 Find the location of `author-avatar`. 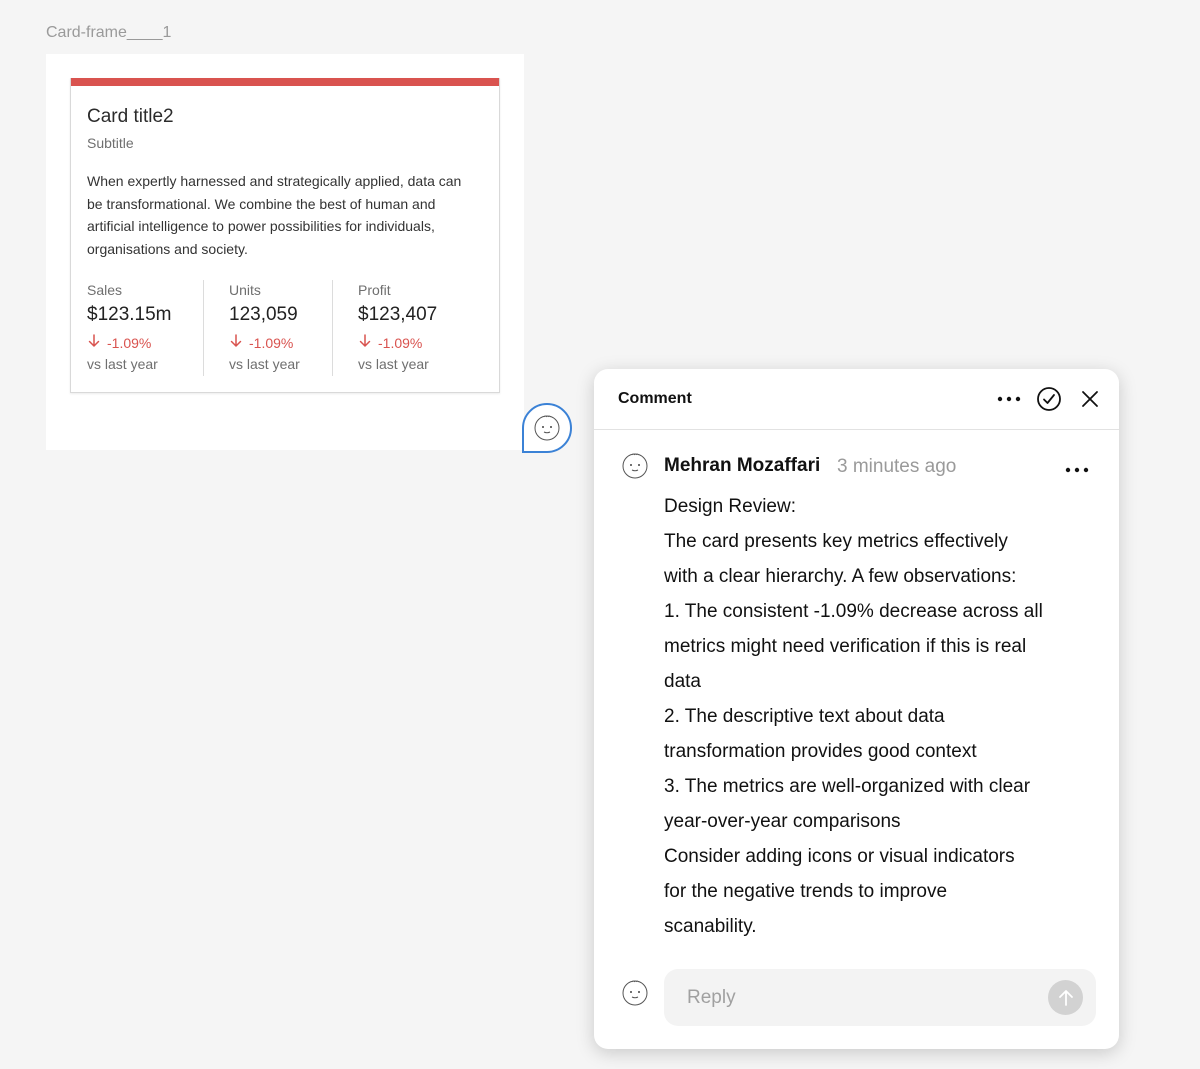

author-avatar is located at coordinates (635, 466).